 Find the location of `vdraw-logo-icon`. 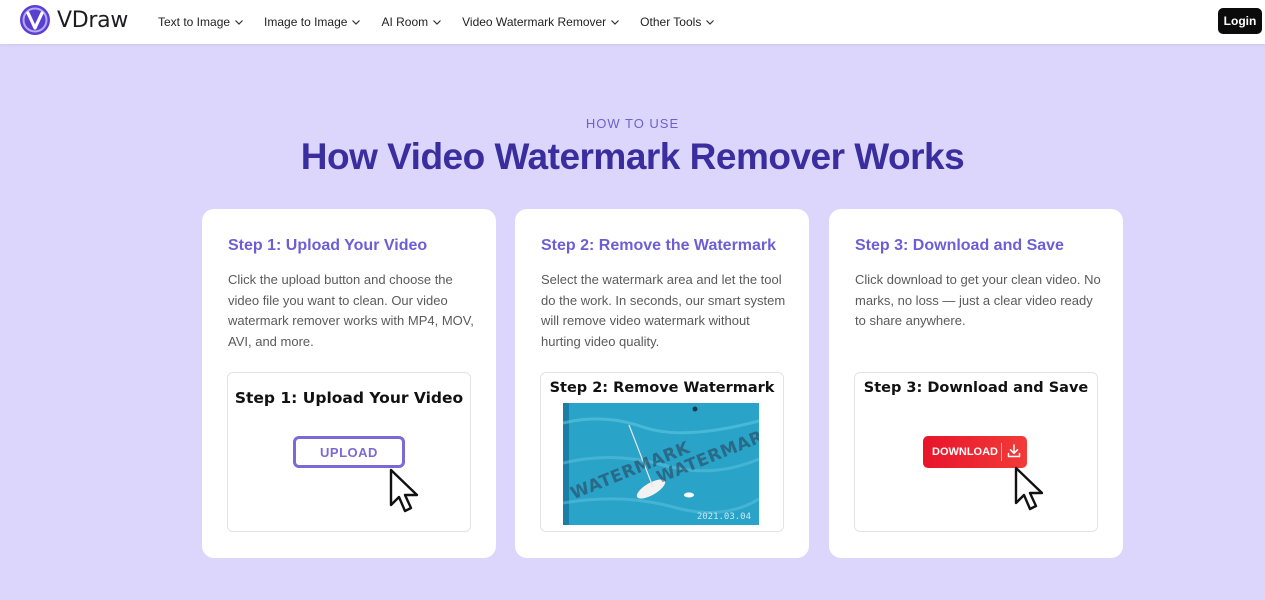

vdraw-logo-icon is located at coordinates (35, 20).